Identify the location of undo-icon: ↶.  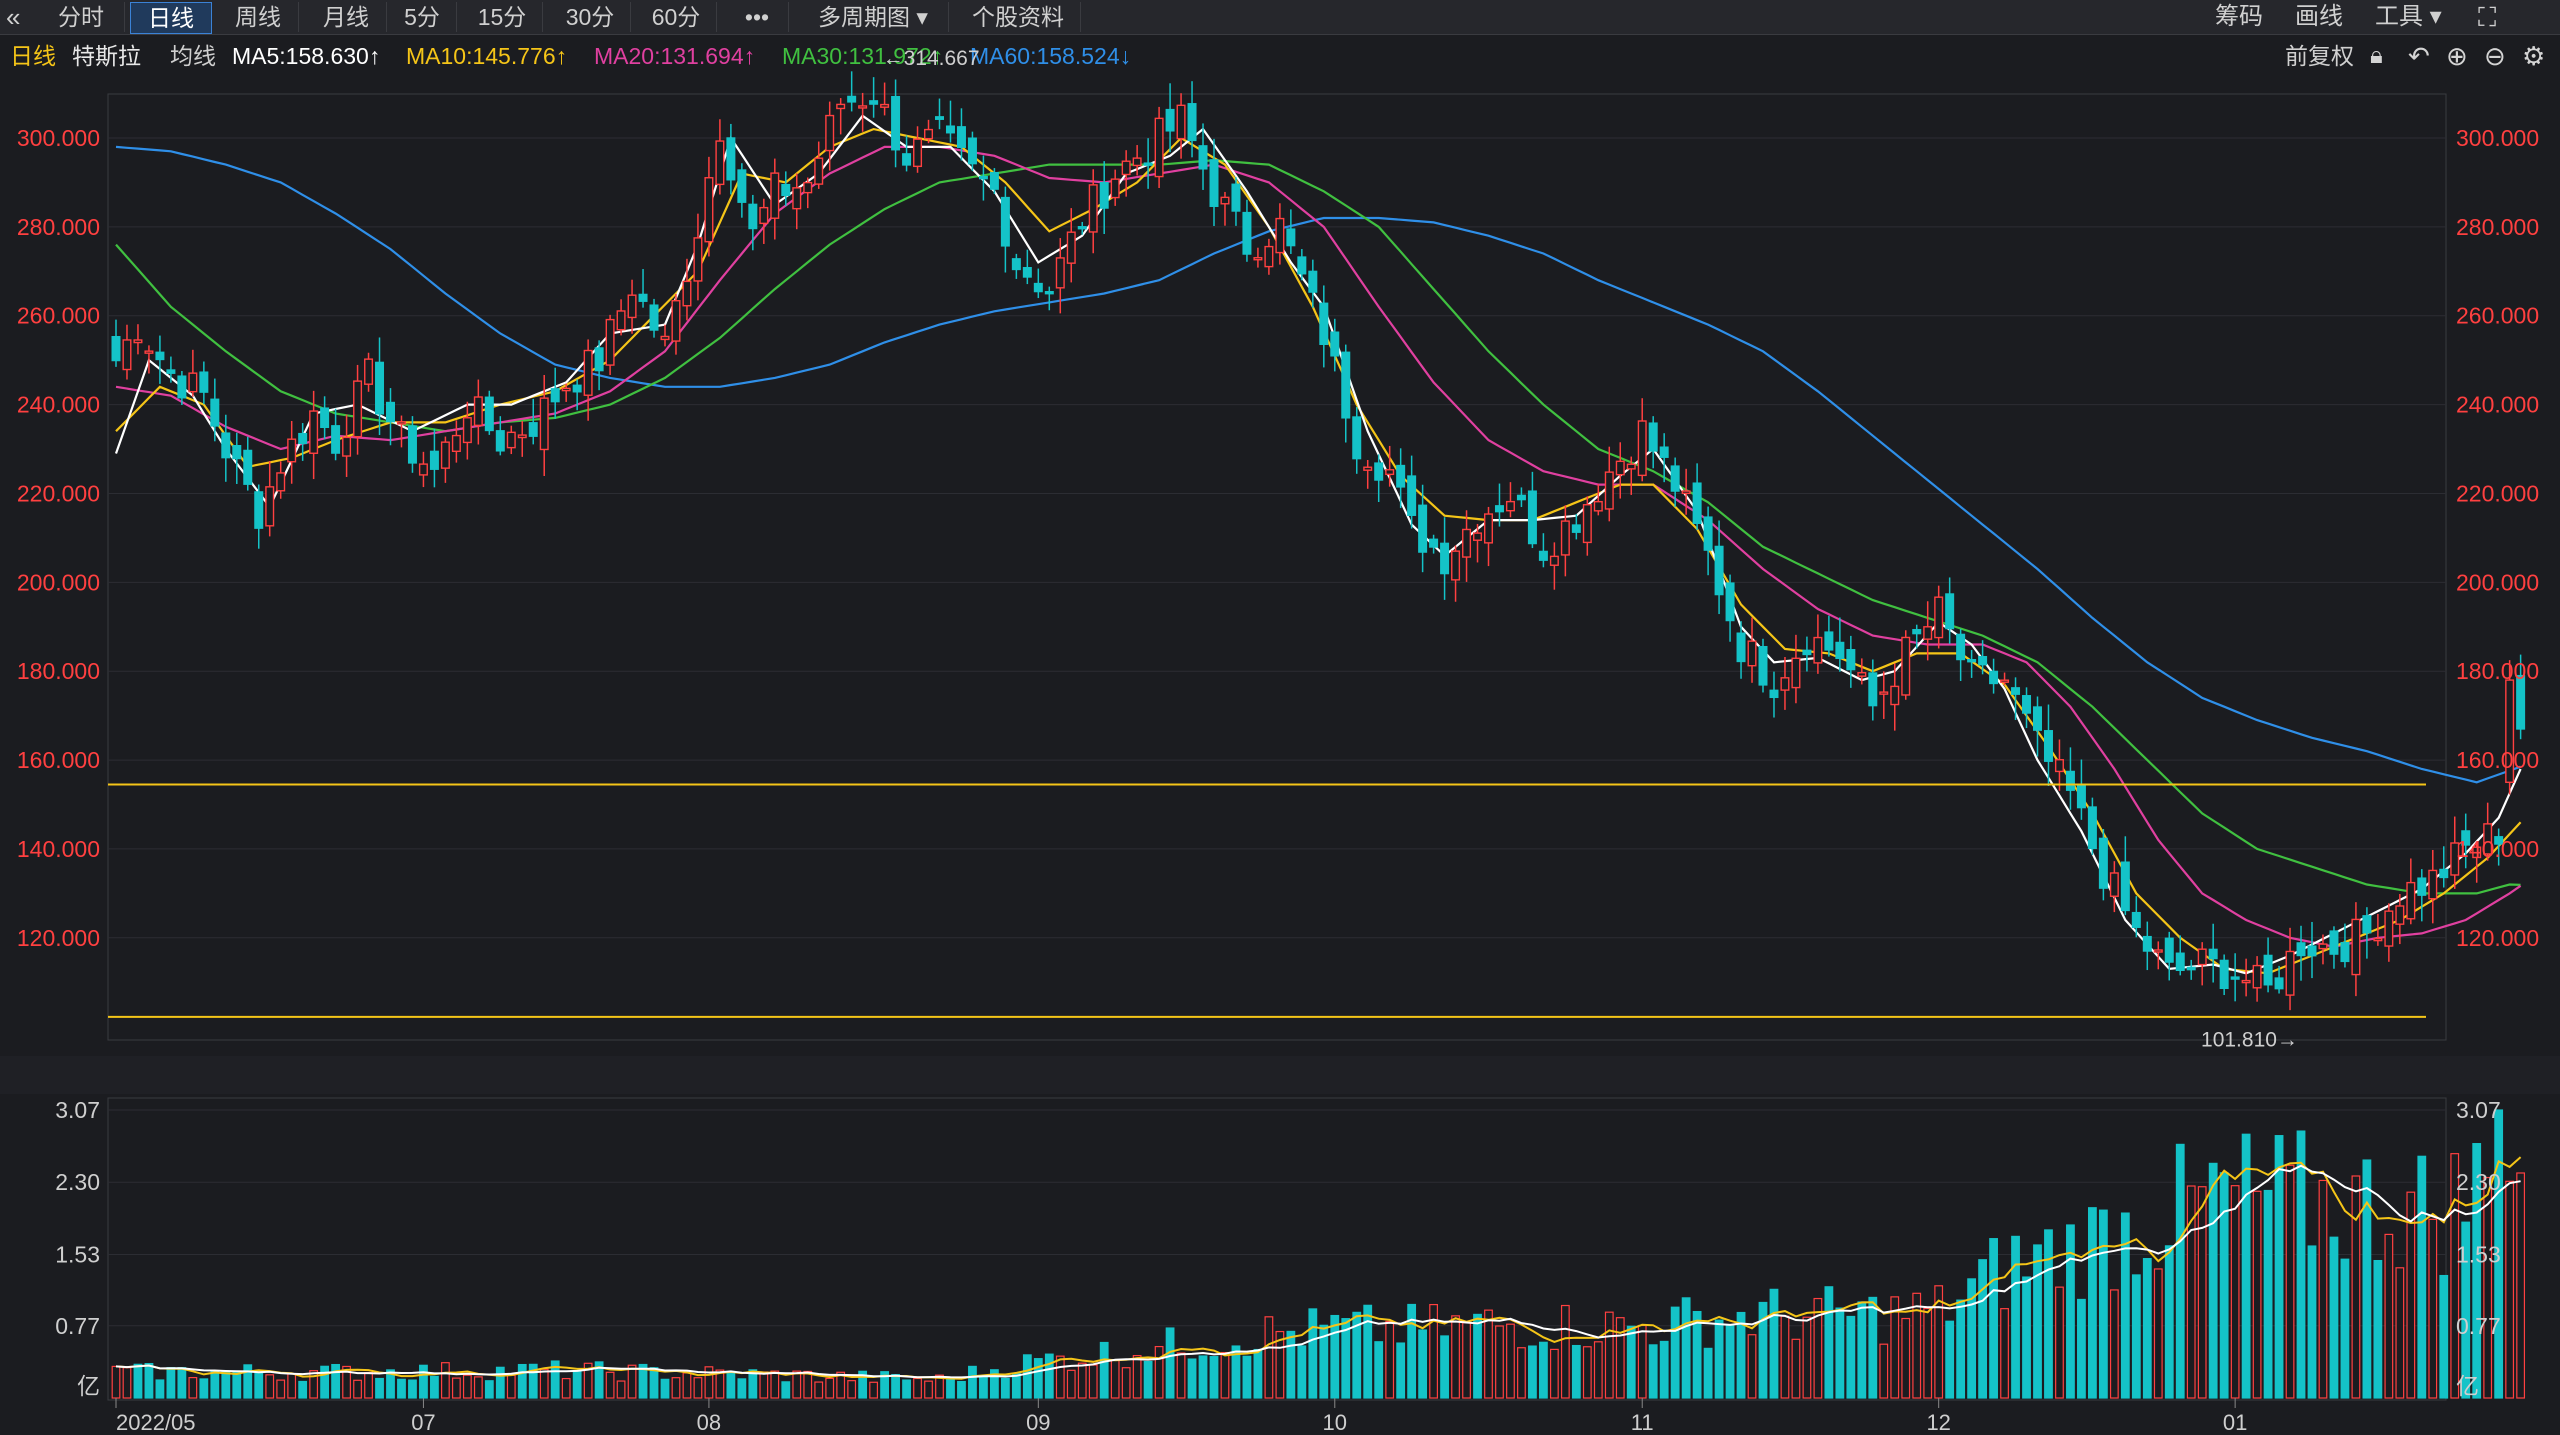
(2419, 56).